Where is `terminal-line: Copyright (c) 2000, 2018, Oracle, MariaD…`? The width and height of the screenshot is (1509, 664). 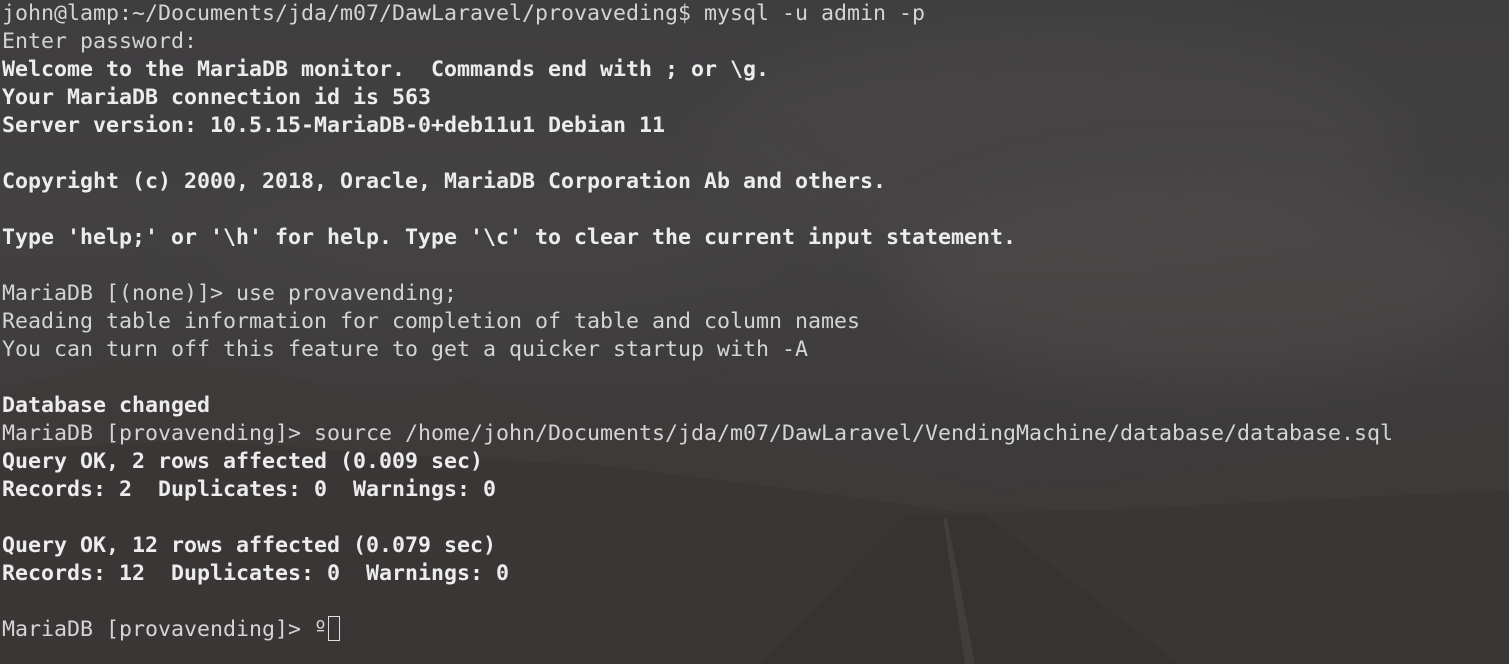 terminal-line: Copyright (c) 2000, 2018, Oracle, MariaD… is located at coordinates (444, 181).